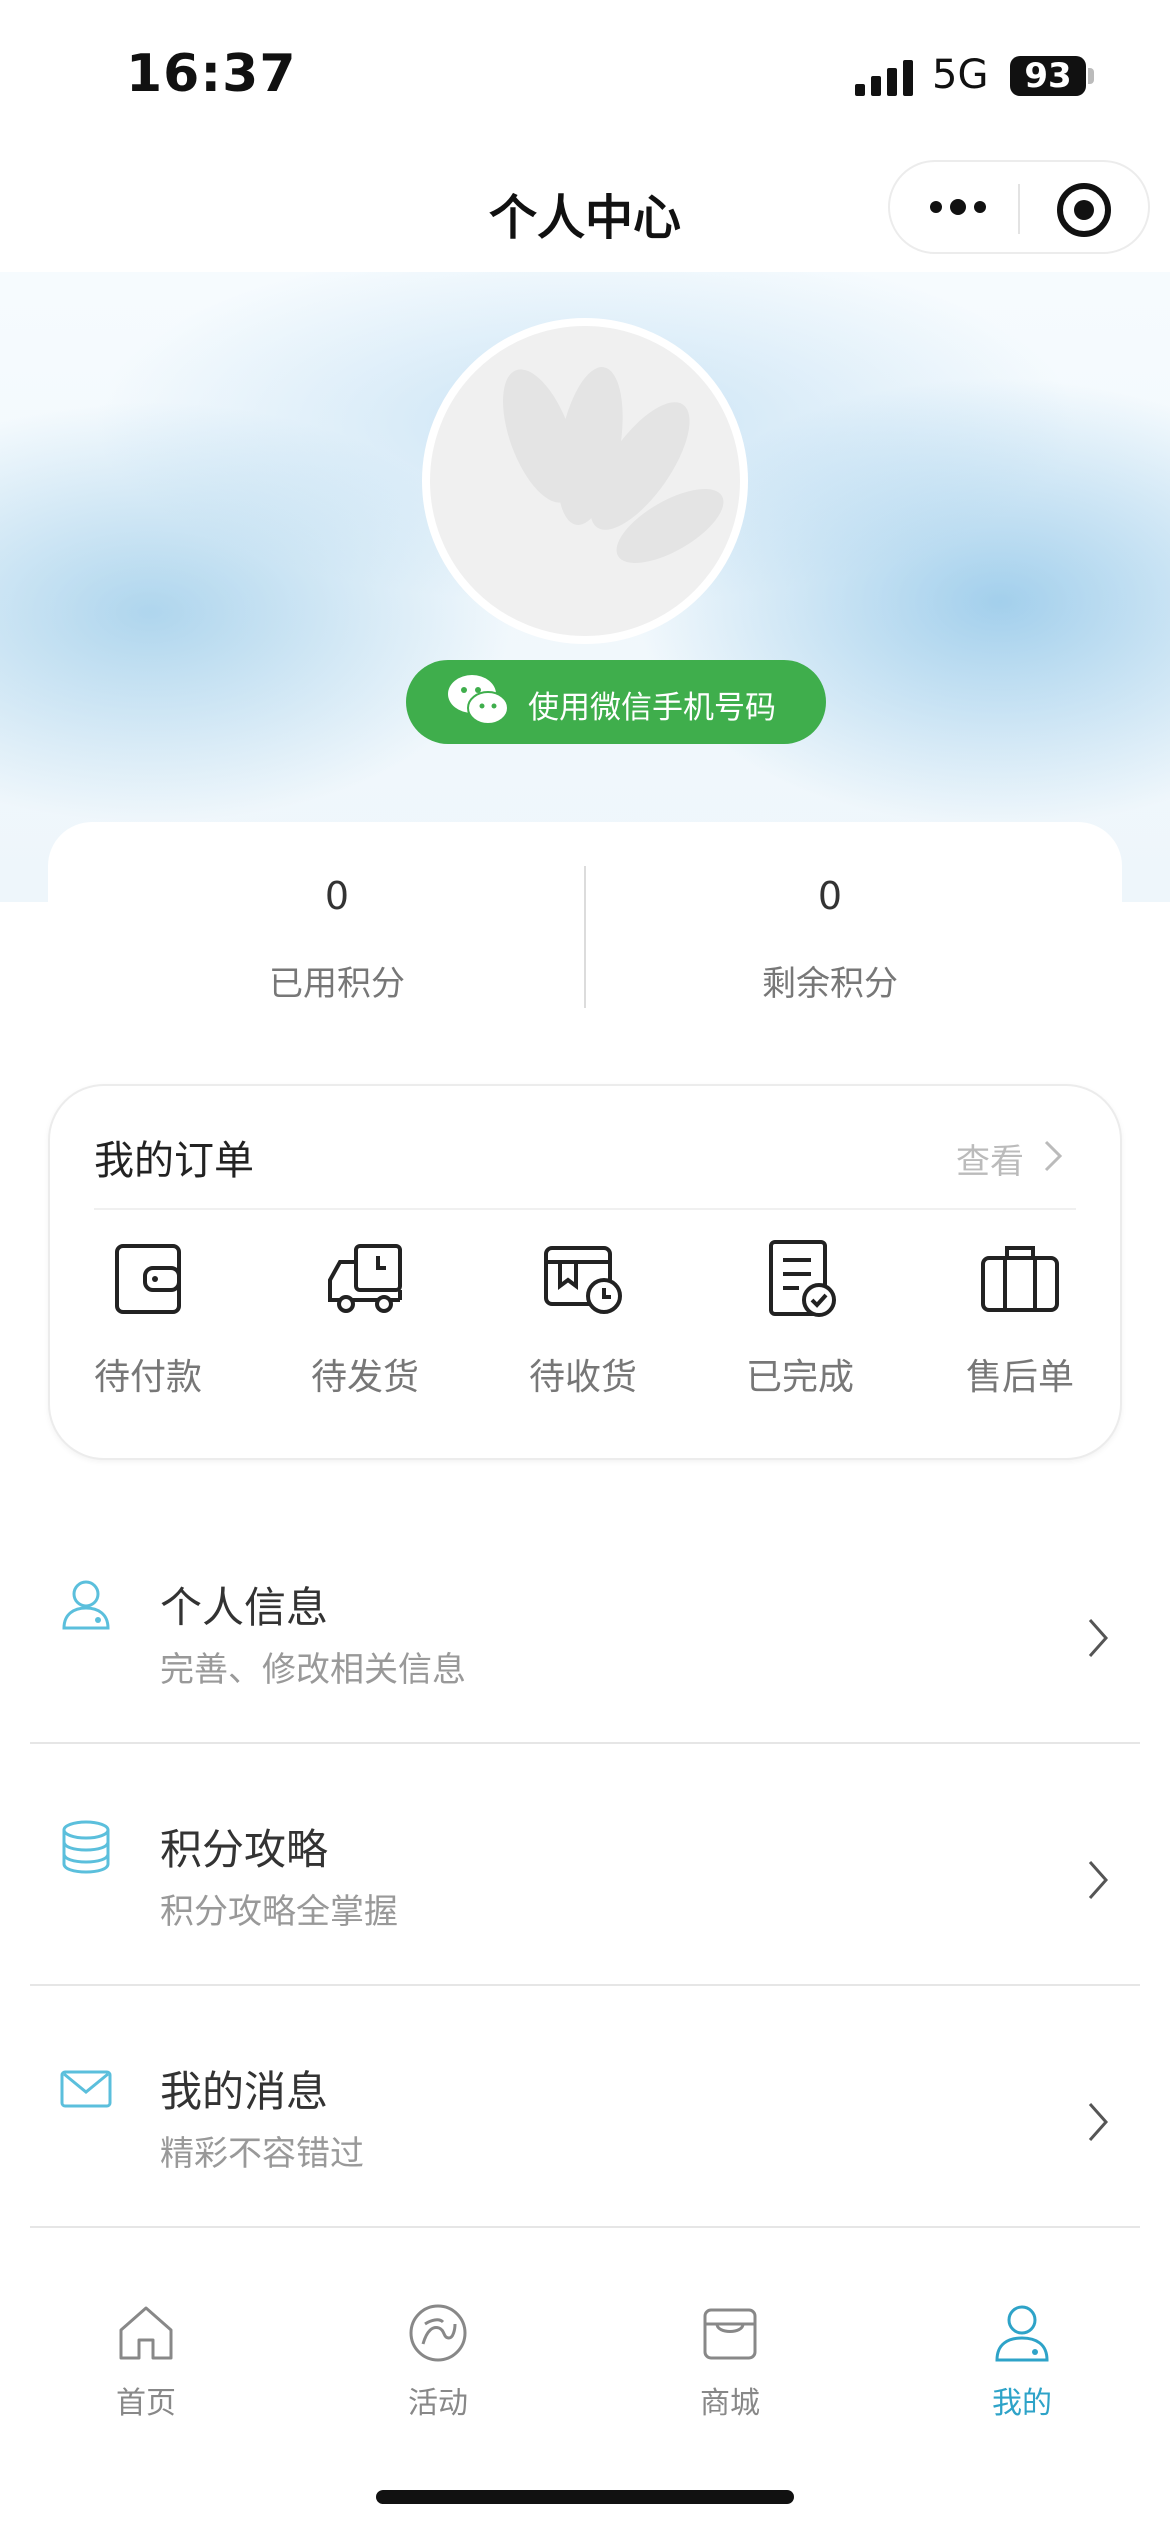 This screenshot has height=2532, width=1170. Describe the element at coordinates (148, 1317) in the screenshot. I see `order-pending-payment: 待付款` at that location.